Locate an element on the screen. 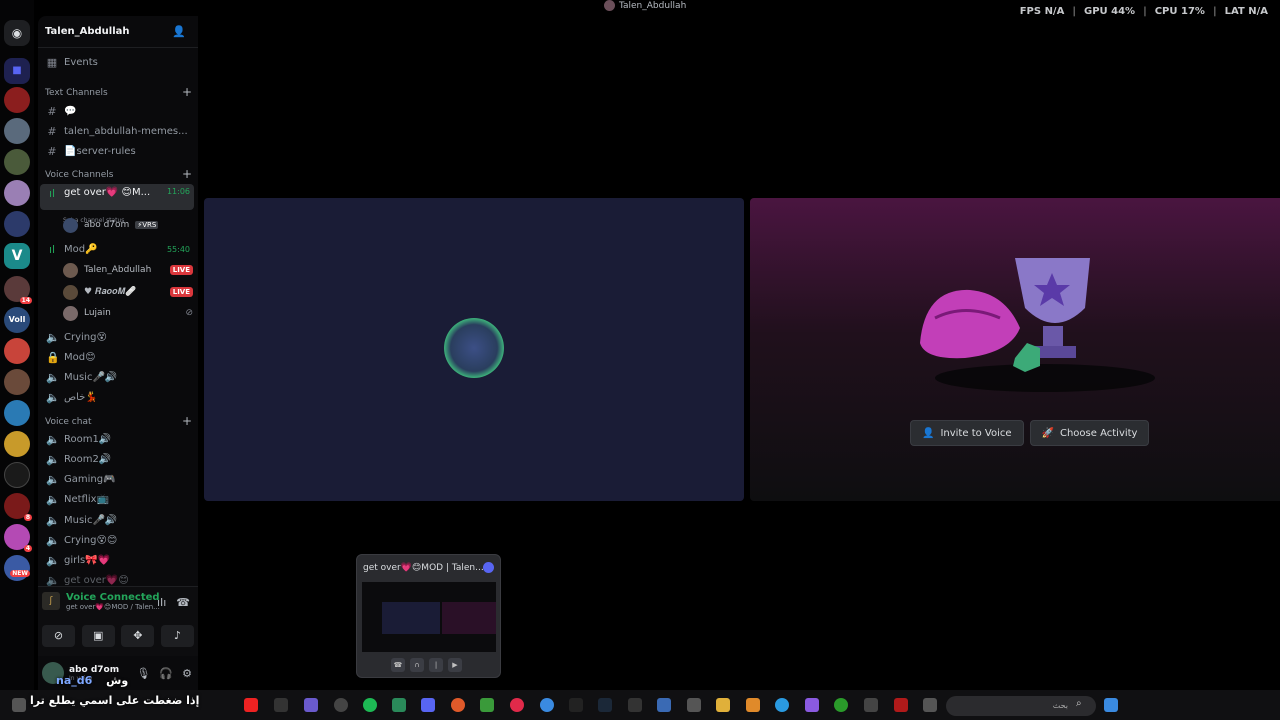 The height and width of the screenshot is (720, 1280). voice-channel-item: 🔈 Netflix📺 is located at coordinates (117, 499).